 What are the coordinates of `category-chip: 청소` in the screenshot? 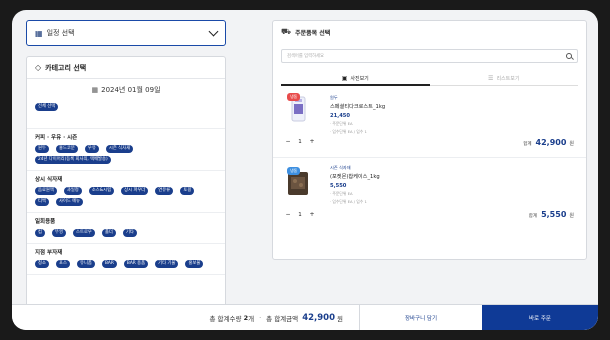 It's located at (42, 264).